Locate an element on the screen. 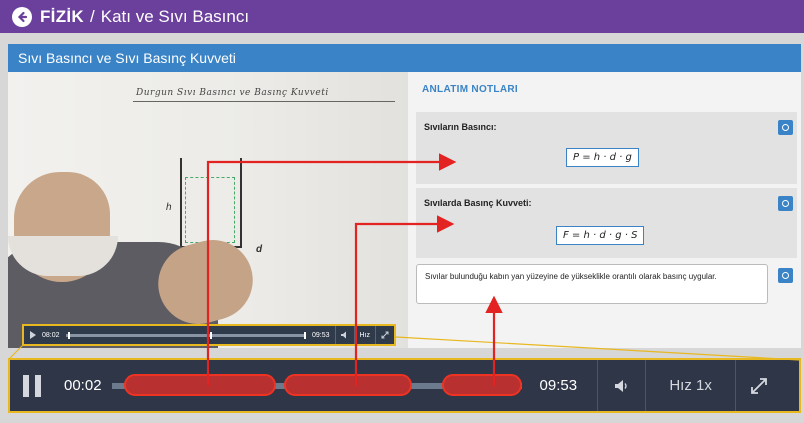 Image resolution: width=804 pixels, height=423 pixels. notes-title: ANLATIM NOTLARI is located at coordinates (470, 89).